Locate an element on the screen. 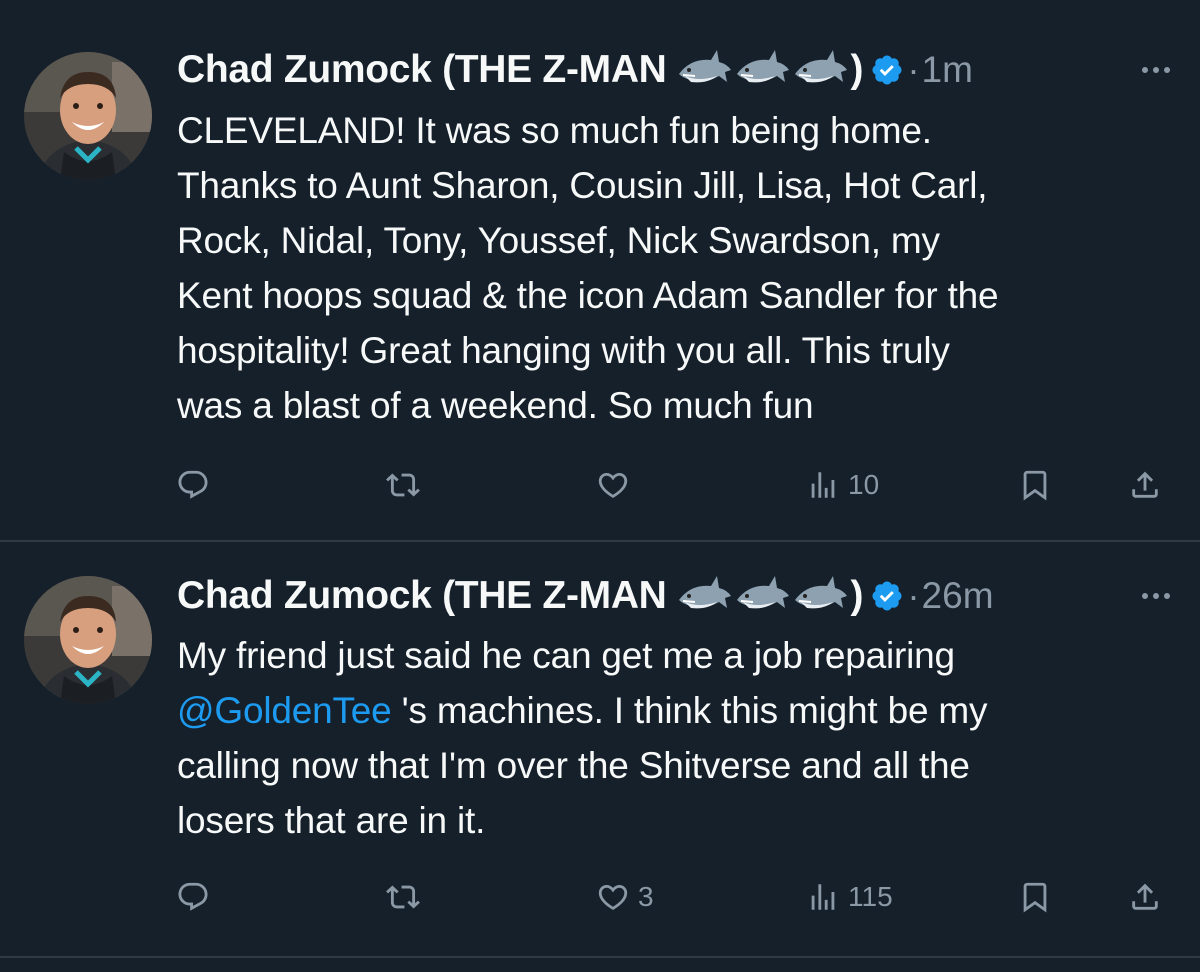 The height and width of the screenshot is (972, 1200). views-button: 115 is located at coordinates (849, 897).